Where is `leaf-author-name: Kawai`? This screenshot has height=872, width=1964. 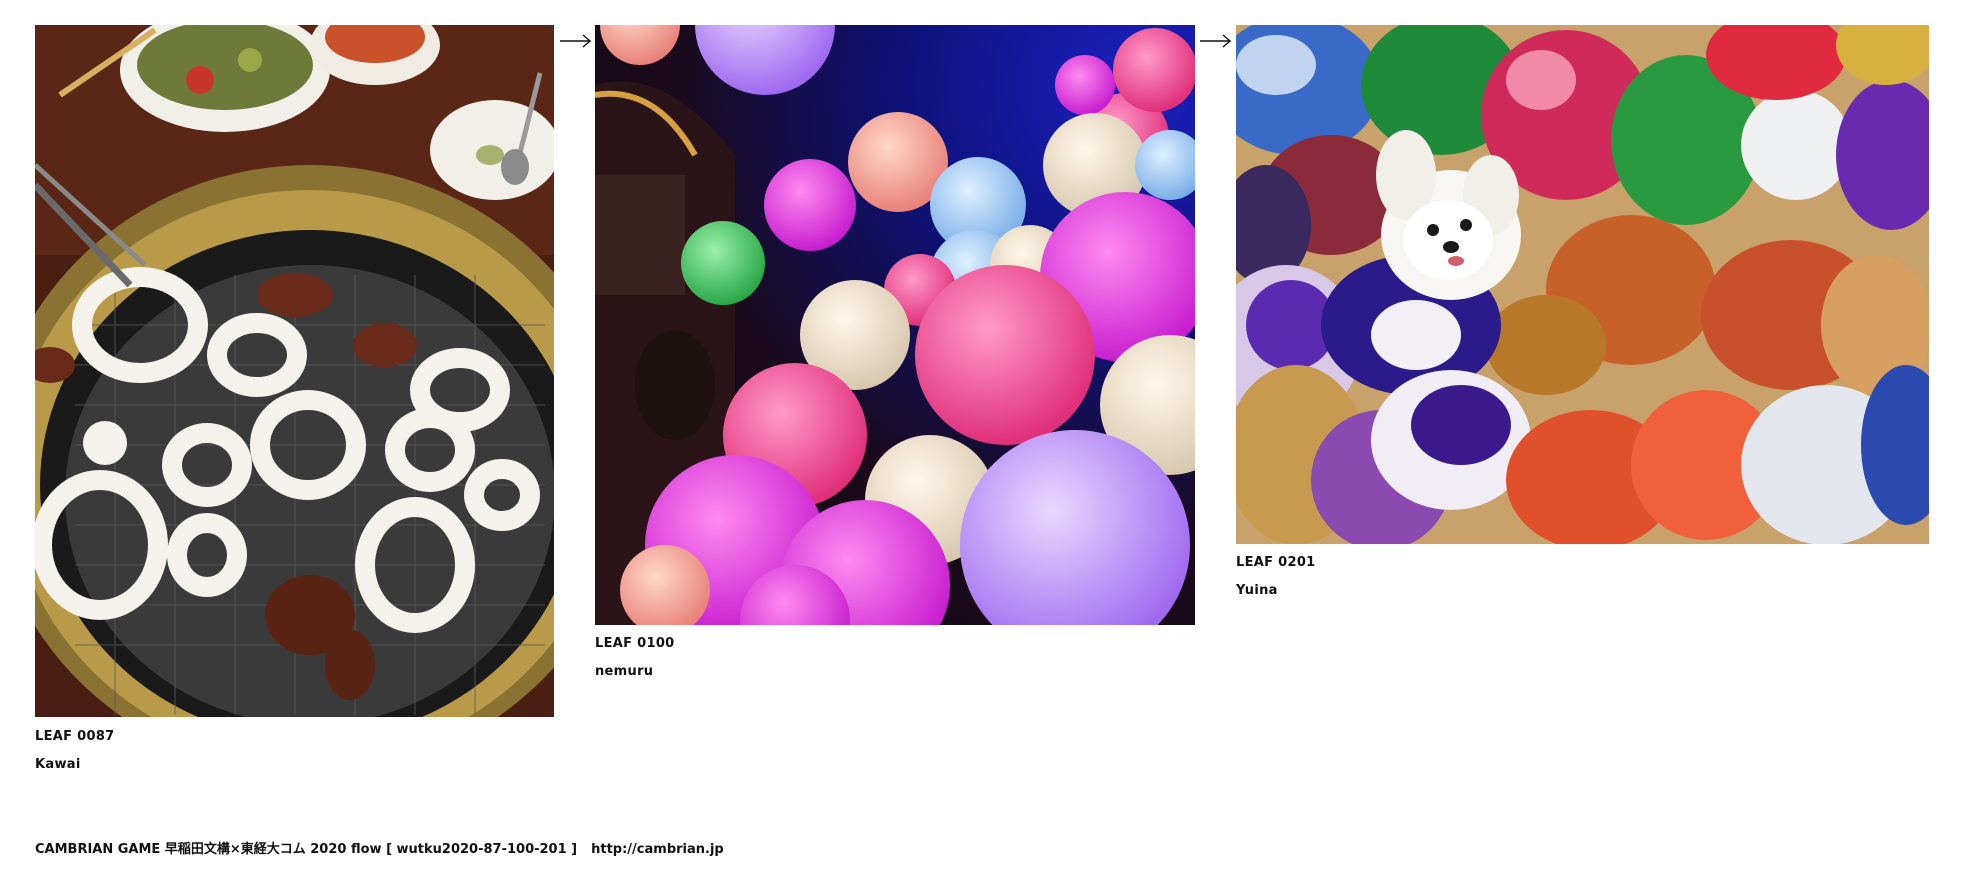 leaf-author-name: Kawai is located at coordinates (58, 764).